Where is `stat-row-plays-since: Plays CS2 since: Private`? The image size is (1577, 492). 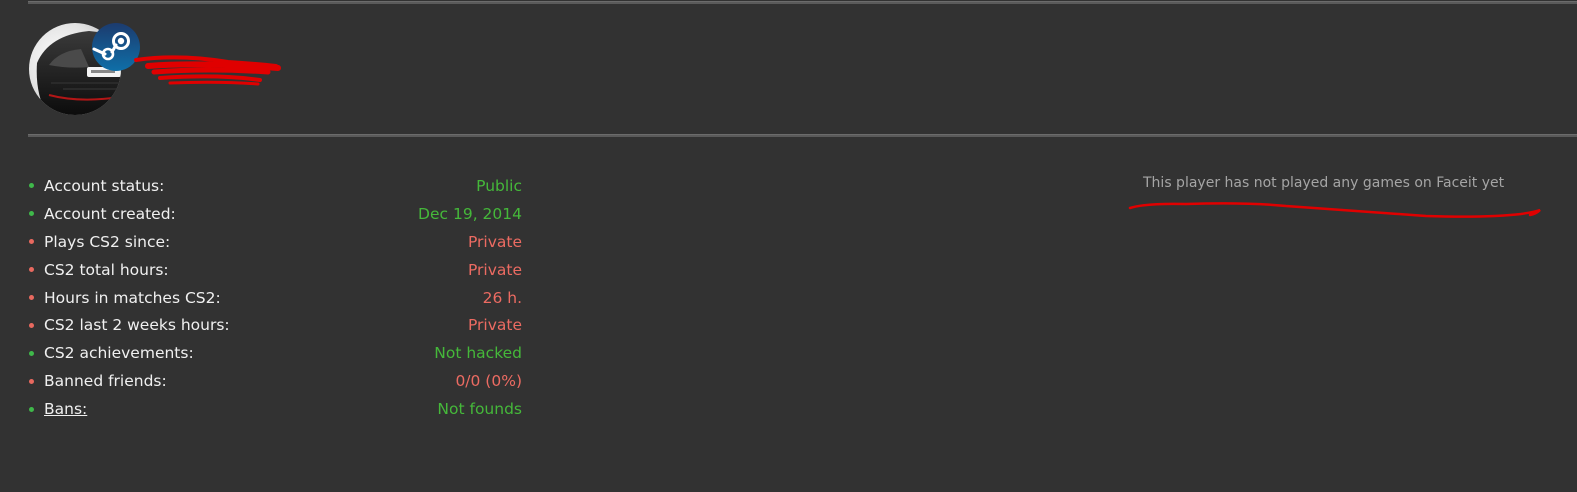
stat-row-plays-since: Plays CS2 since: Private is located at coordinates (275, 242).